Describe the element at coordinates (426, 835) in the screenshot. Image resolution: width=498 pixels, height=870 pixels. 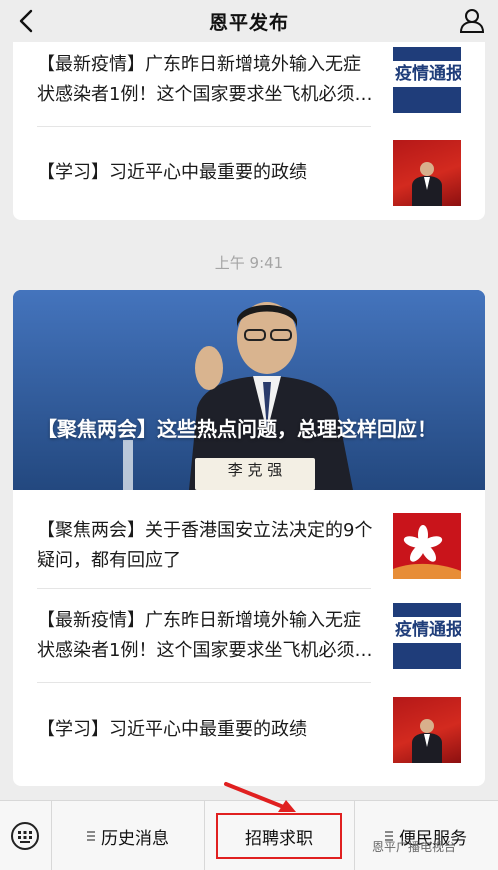
I see `tab-services: 便民服务` at that location.